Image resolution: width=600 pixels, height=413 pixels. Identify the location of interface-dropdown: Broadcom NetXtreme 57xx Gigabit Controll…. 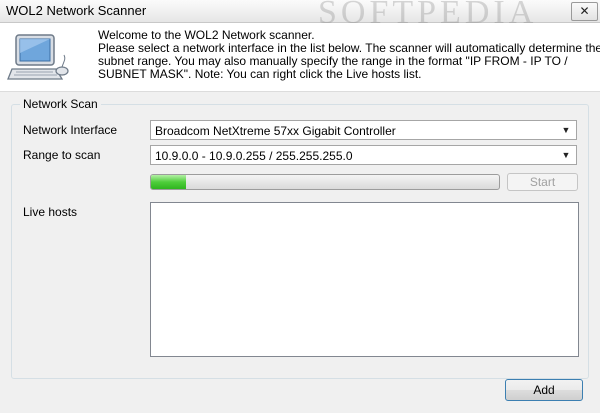
(363, 130).